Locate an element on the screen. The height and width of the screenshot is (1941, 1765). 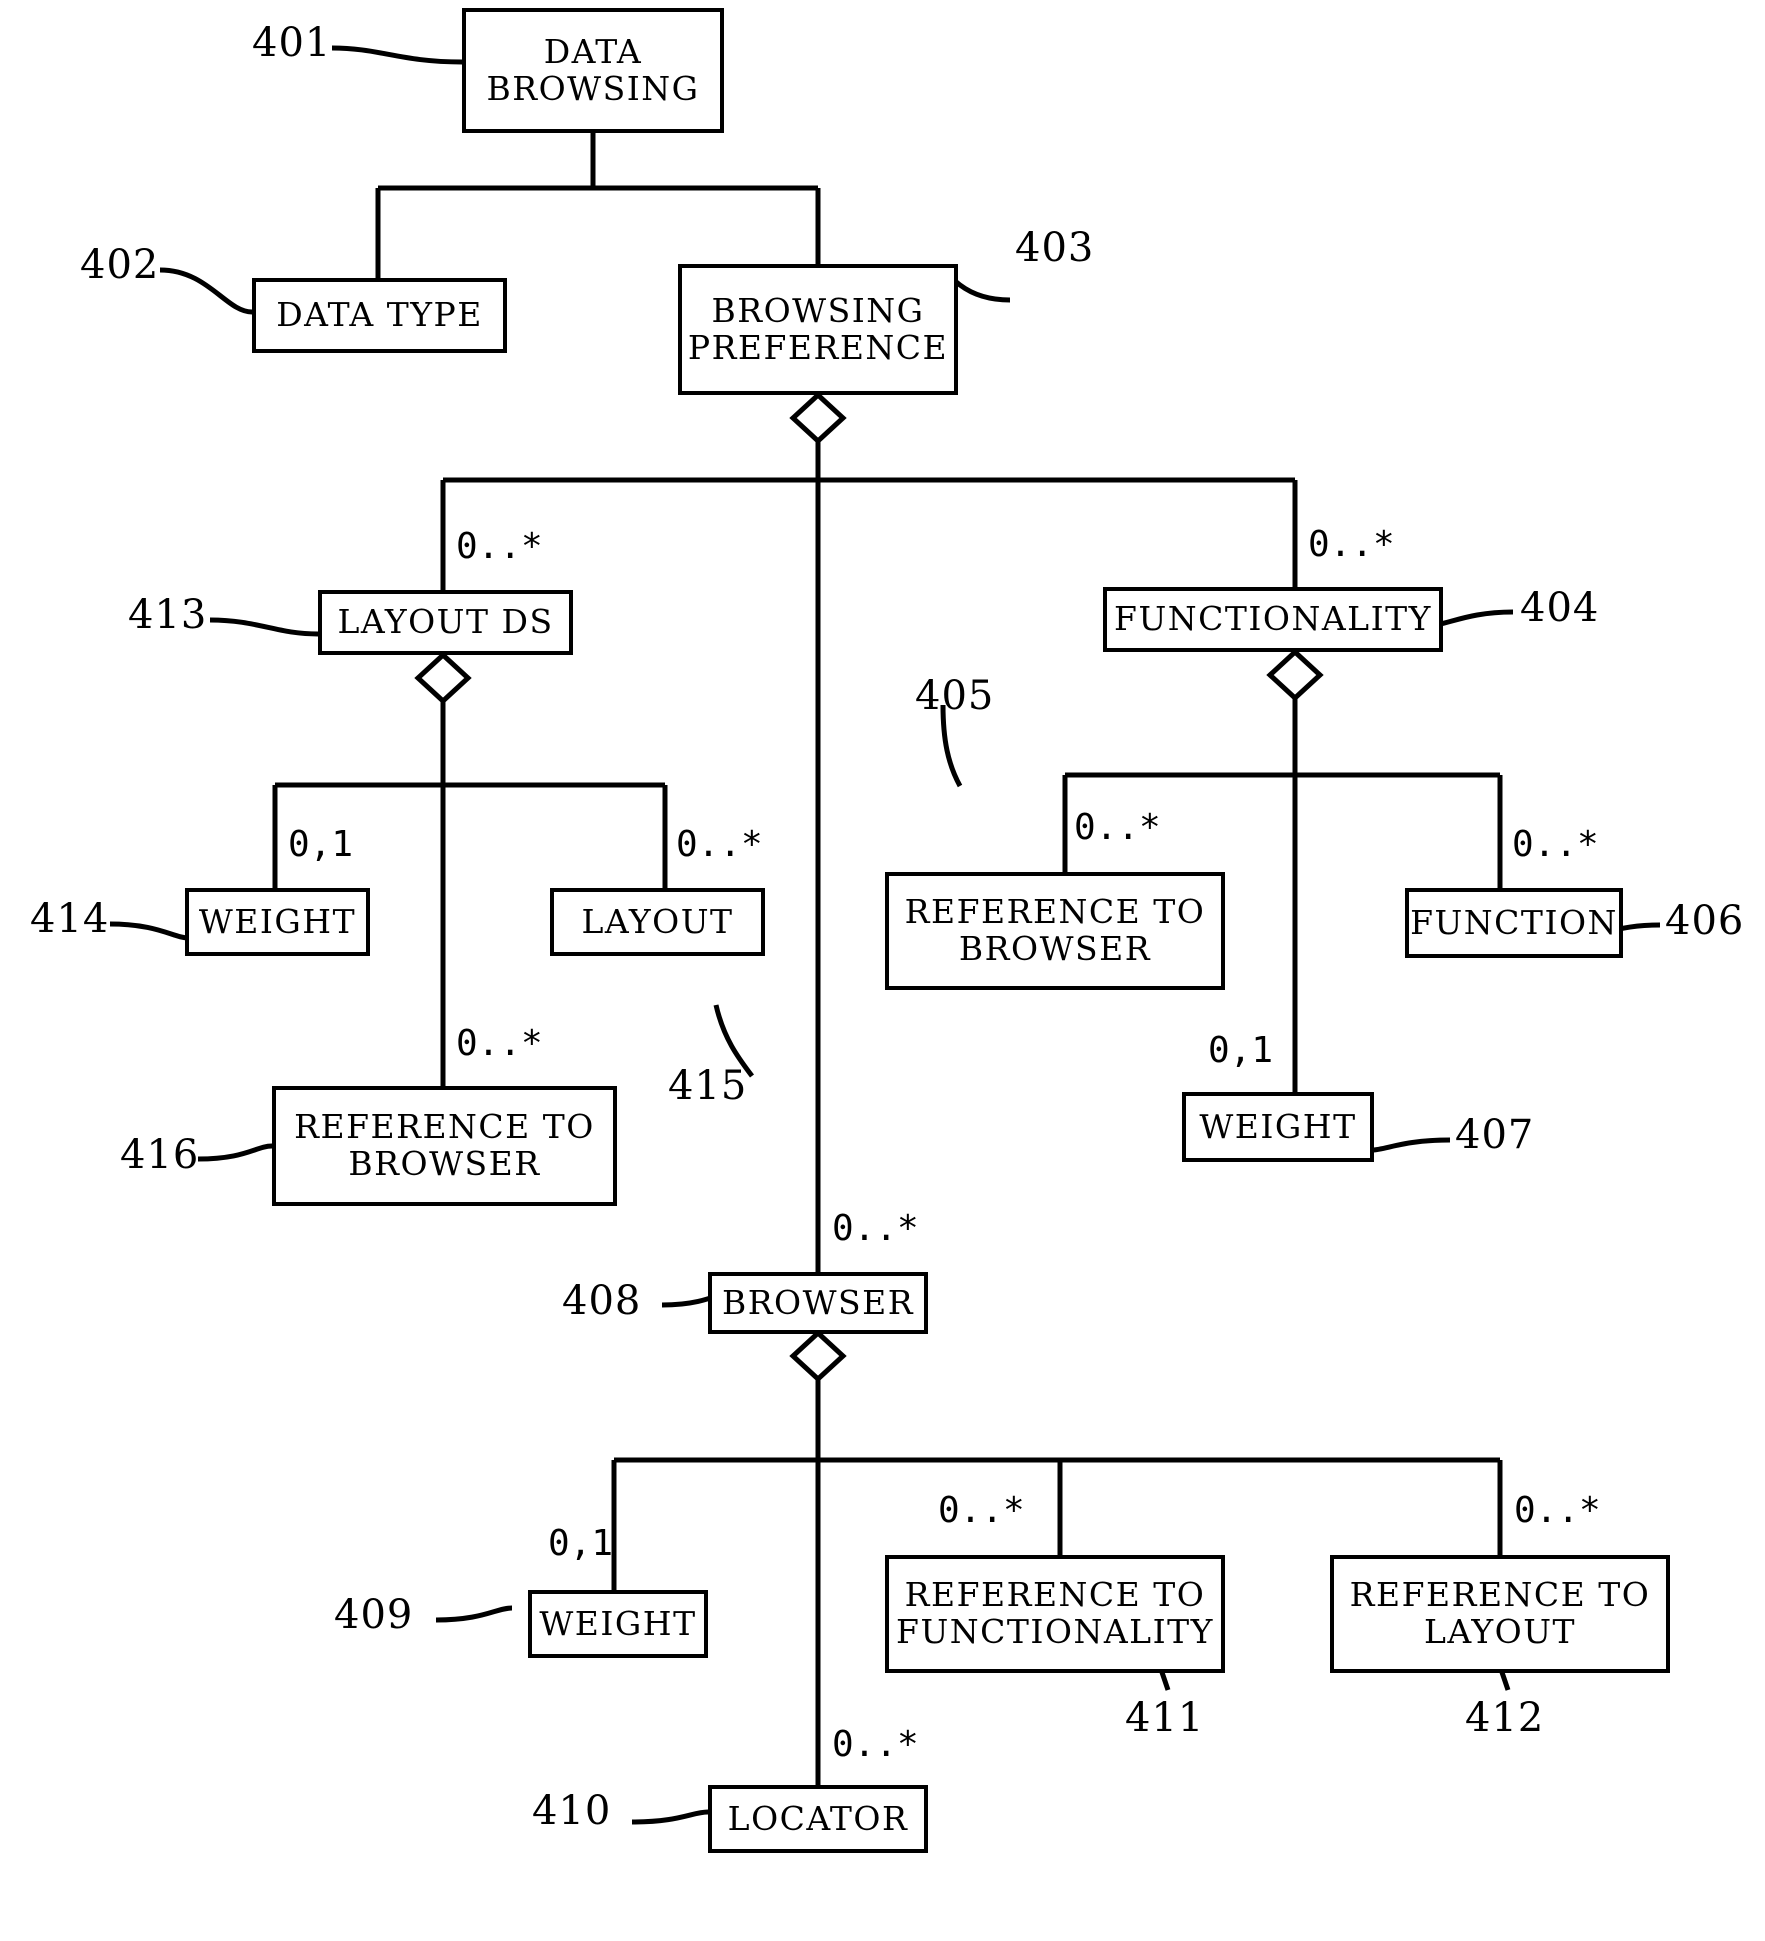
node-label: FUNCTIONALITY is located at coordinates (1273, 619).